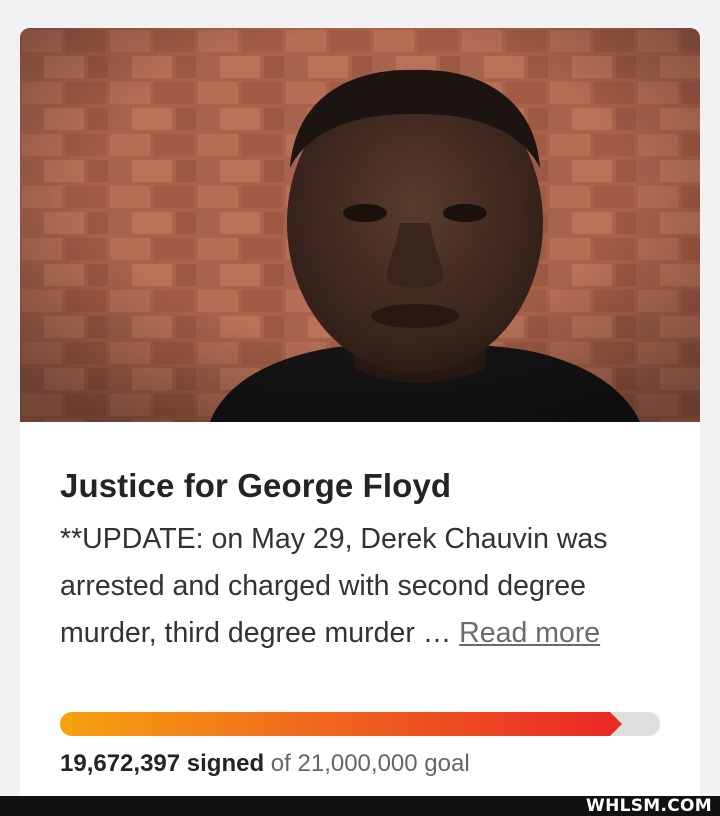  I want to click on watermark-text: WHLSM.COM, so click(649, 806).